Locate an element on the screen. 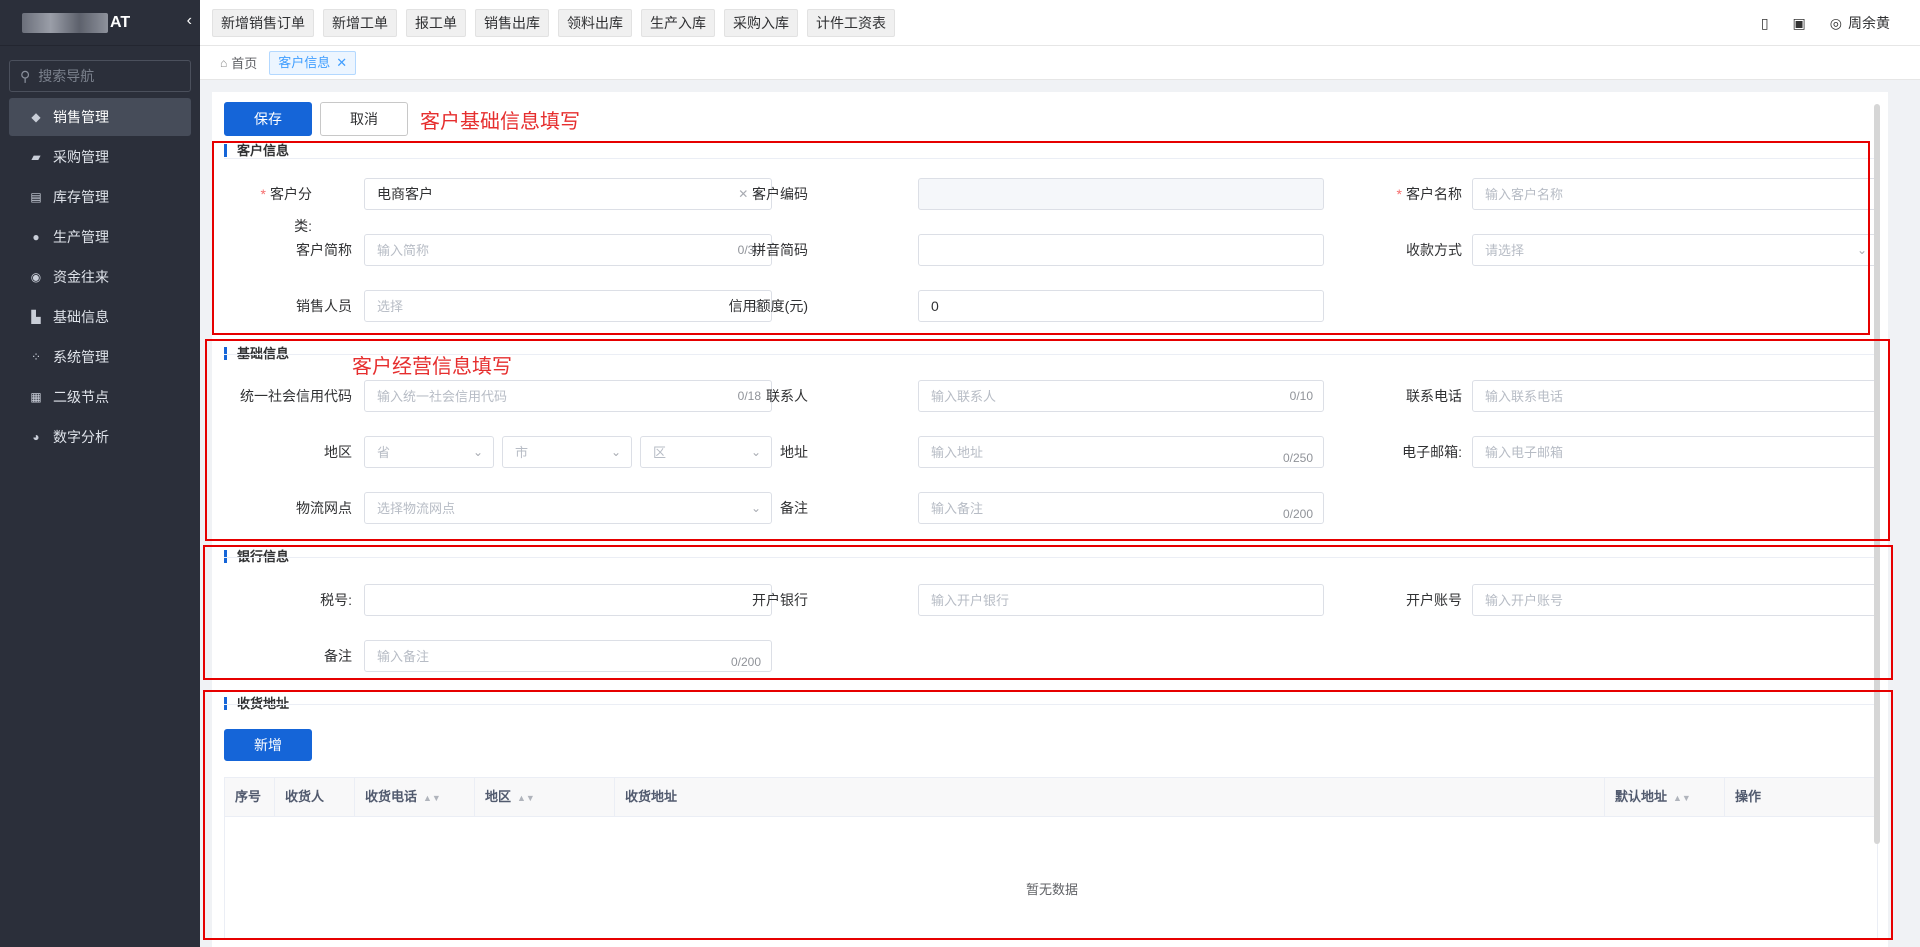 Image resolution: width=1920 pixels, height=947 pixels. logo-text: AT is located at coordinates (120, 22).